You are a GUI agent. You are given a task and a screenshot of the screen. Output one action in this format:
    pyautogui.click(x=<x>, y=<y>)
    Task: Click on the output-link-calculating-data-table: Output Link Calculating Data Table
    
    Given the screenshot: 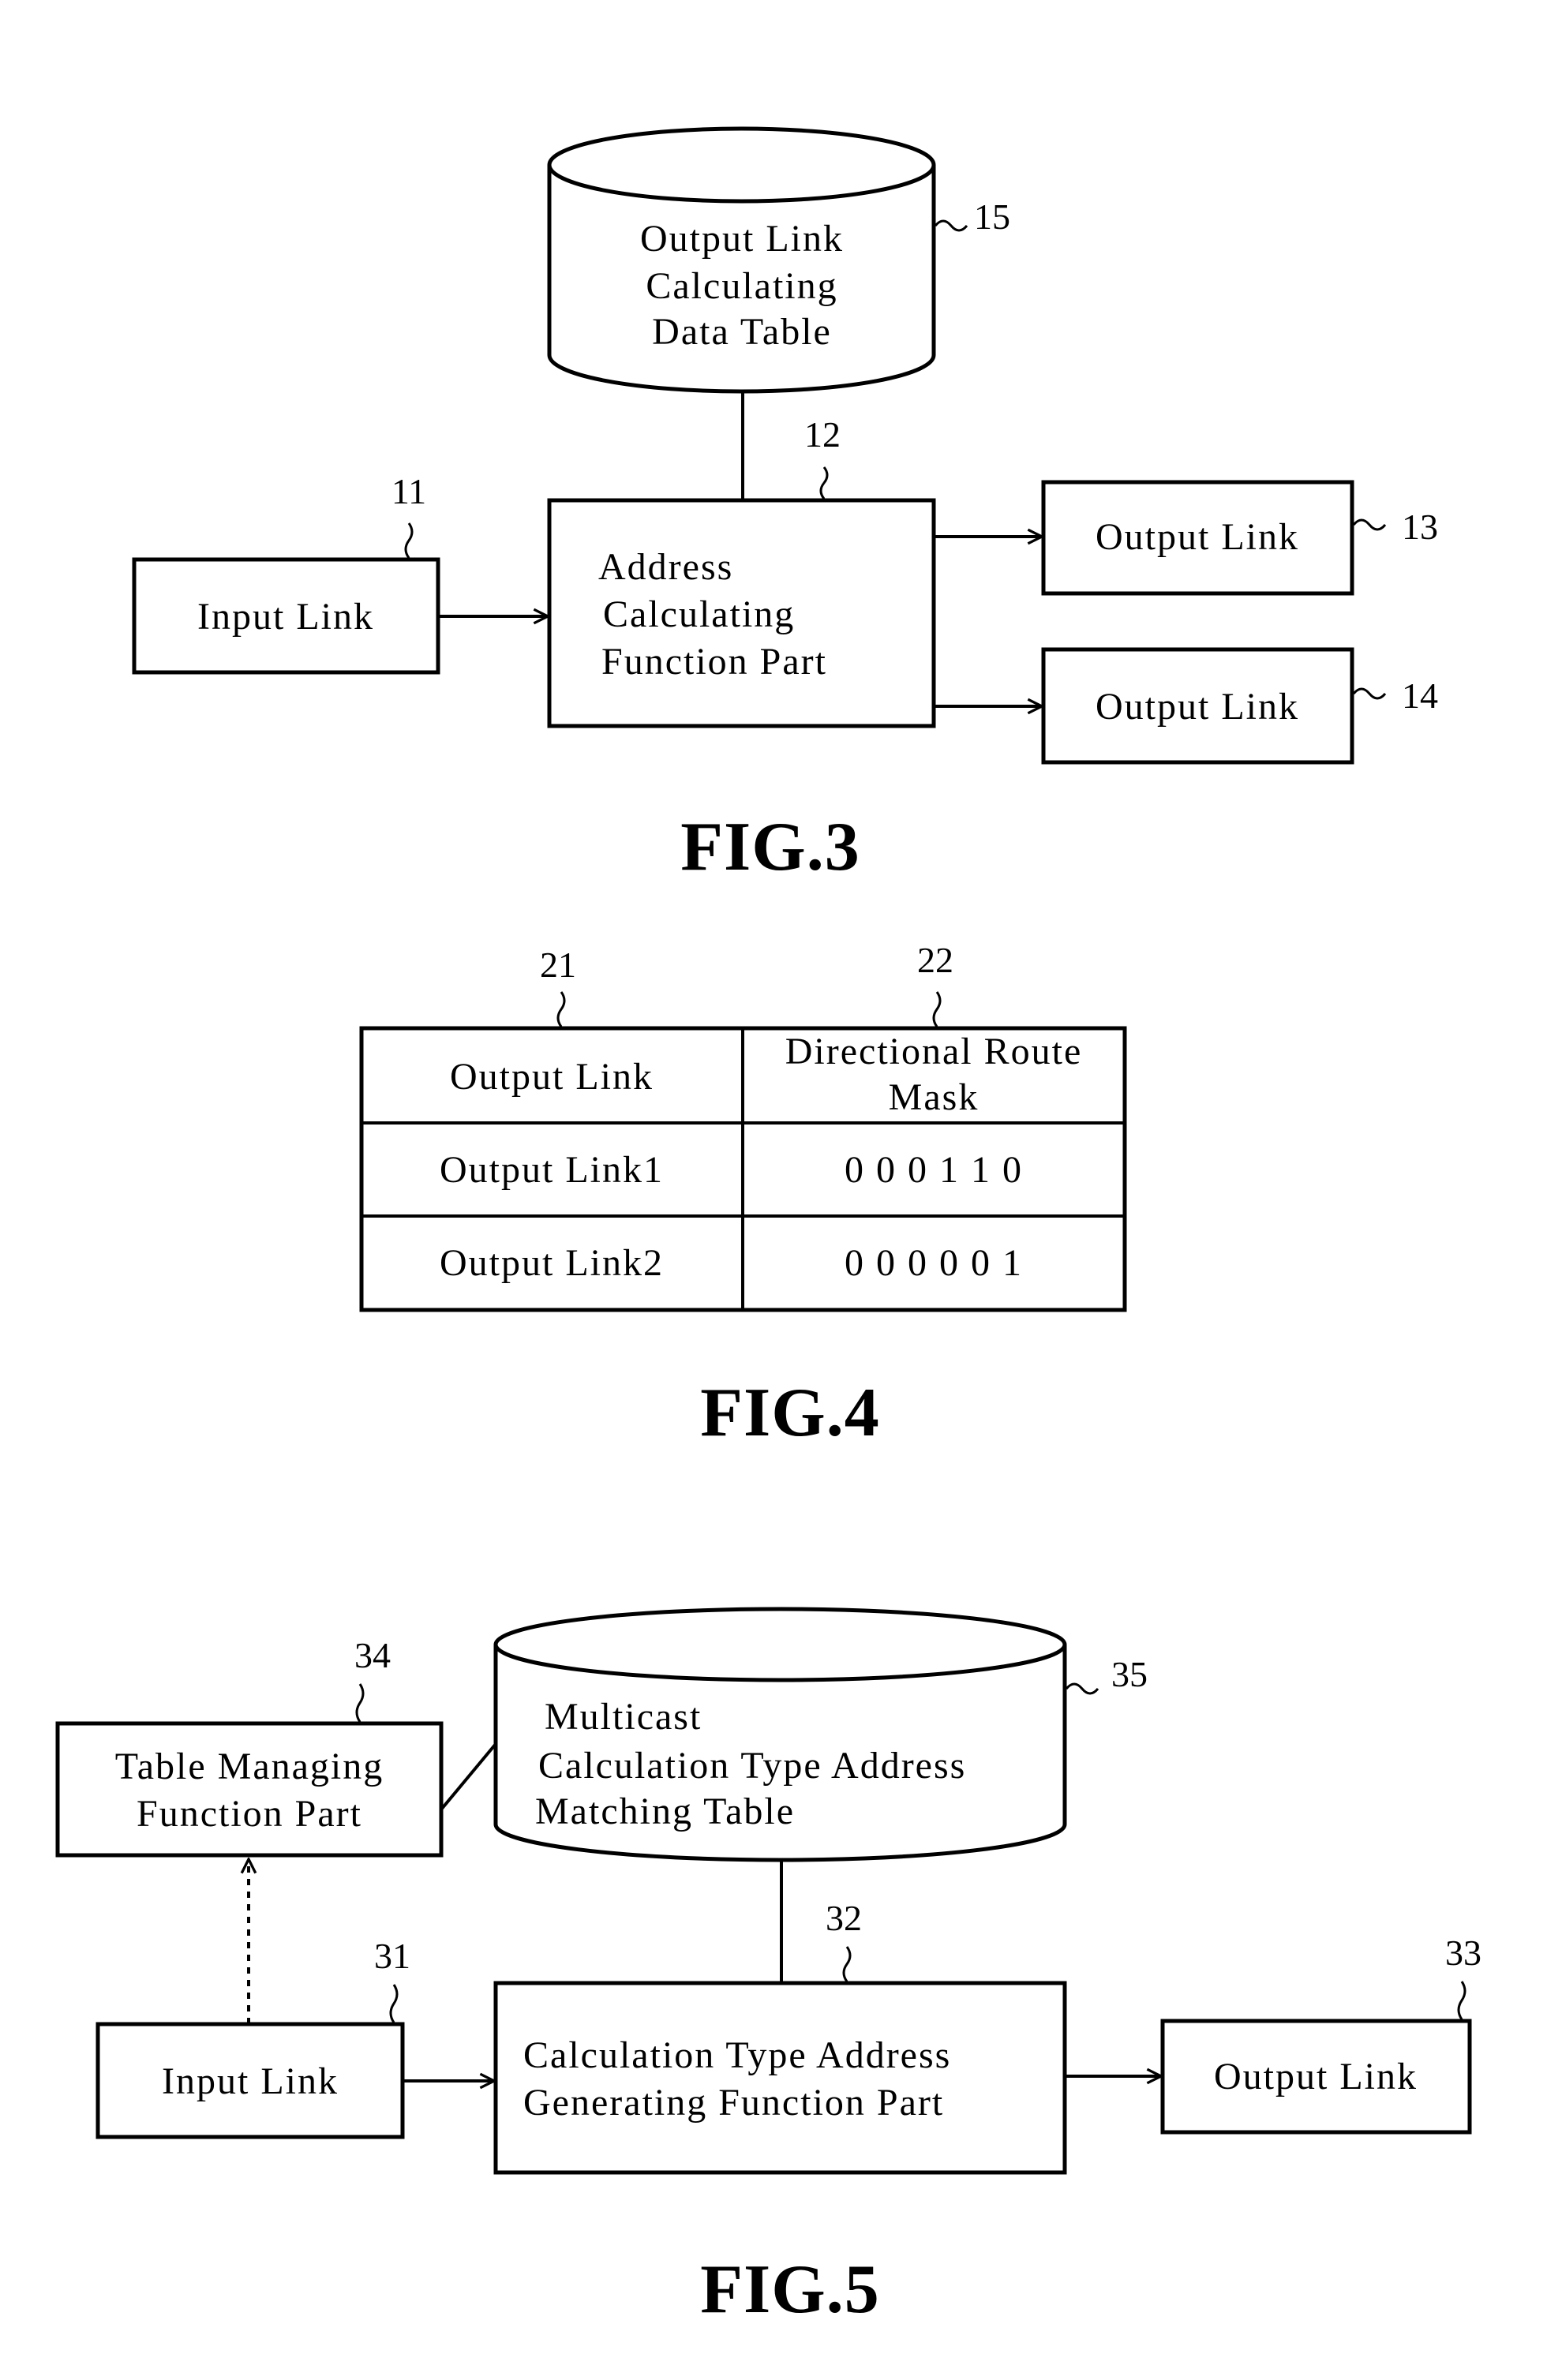 What is the action you would take?
    pyautogui.click(x=741, y=260)
    